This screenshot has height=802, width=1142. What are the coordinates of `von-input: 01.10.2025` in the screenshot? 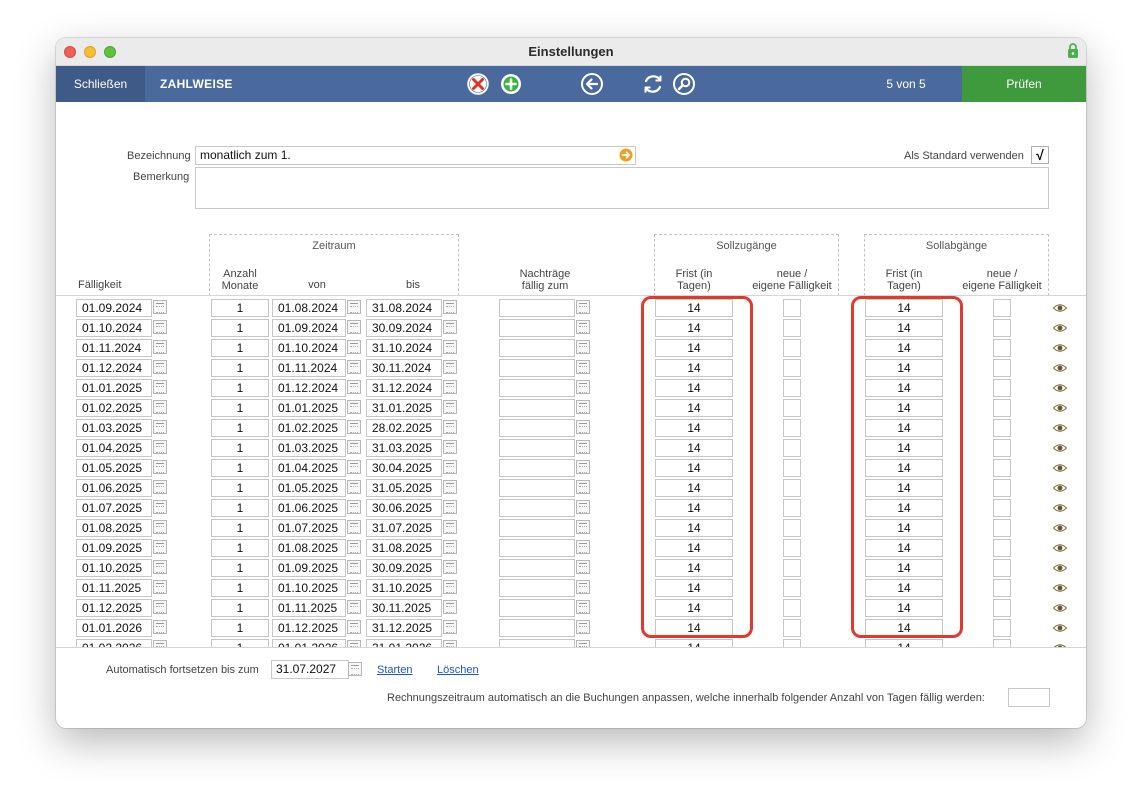 It's located at (309, 588).